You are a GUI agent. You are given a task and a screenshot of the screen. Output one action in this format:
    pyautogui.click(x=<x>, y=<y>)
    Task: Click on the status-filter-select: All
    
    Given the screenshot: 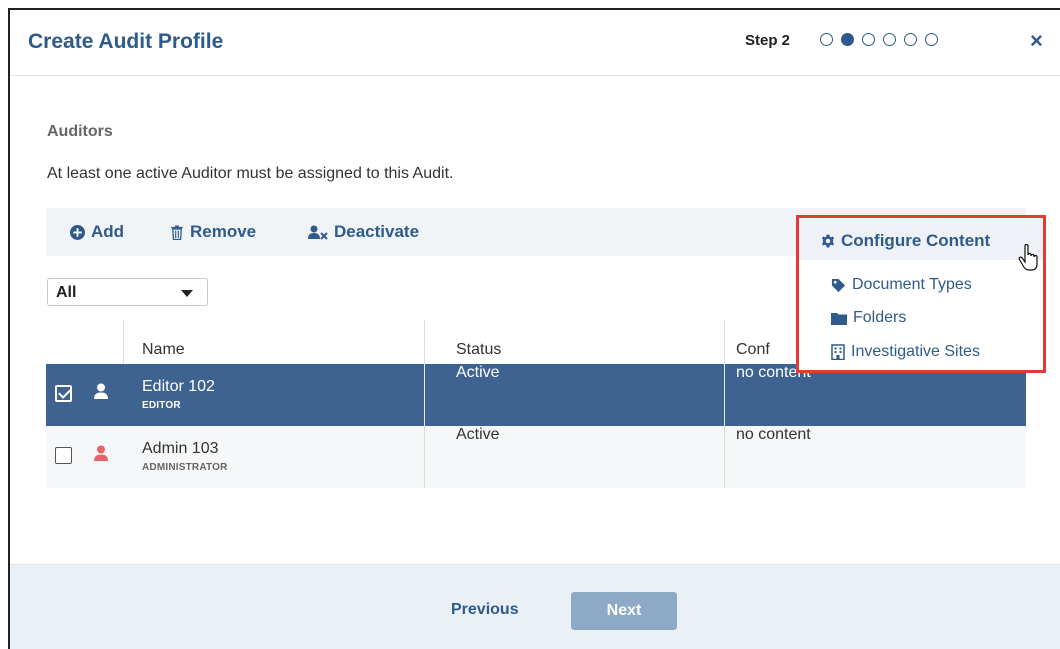 What is the action you would take?
    pyautogui.click(x=127, y=292)
    